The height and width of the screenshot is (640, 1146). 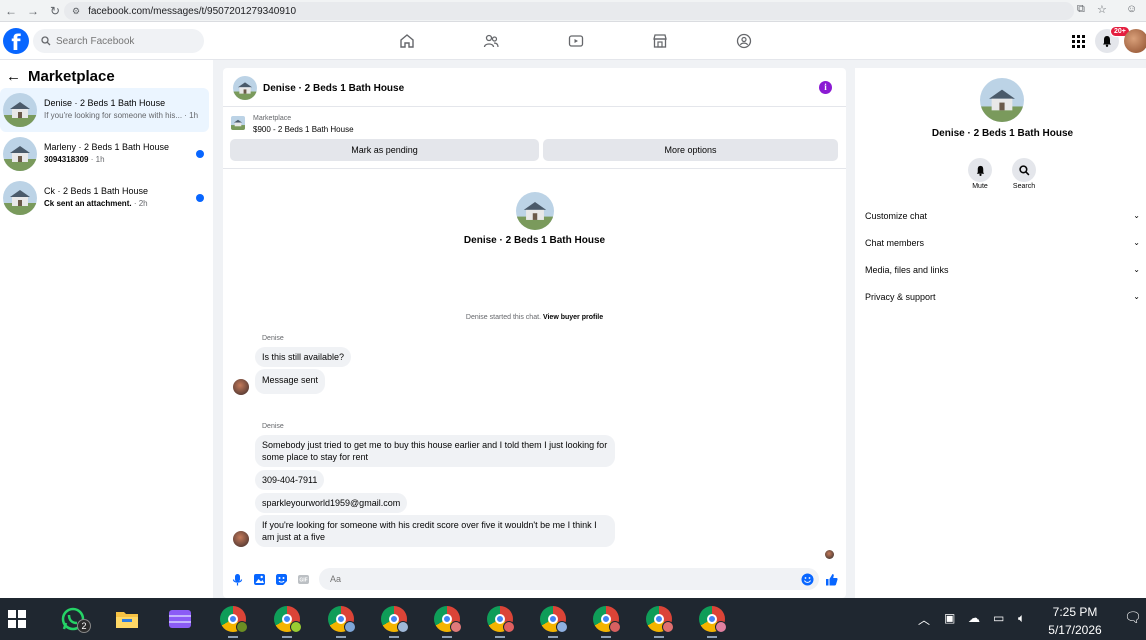 What do you see at coordinates (1002, 297) in the screenshot?
I see `privacy-support-section: Privacy & support ⌄` at bounding box center [1002, 297].